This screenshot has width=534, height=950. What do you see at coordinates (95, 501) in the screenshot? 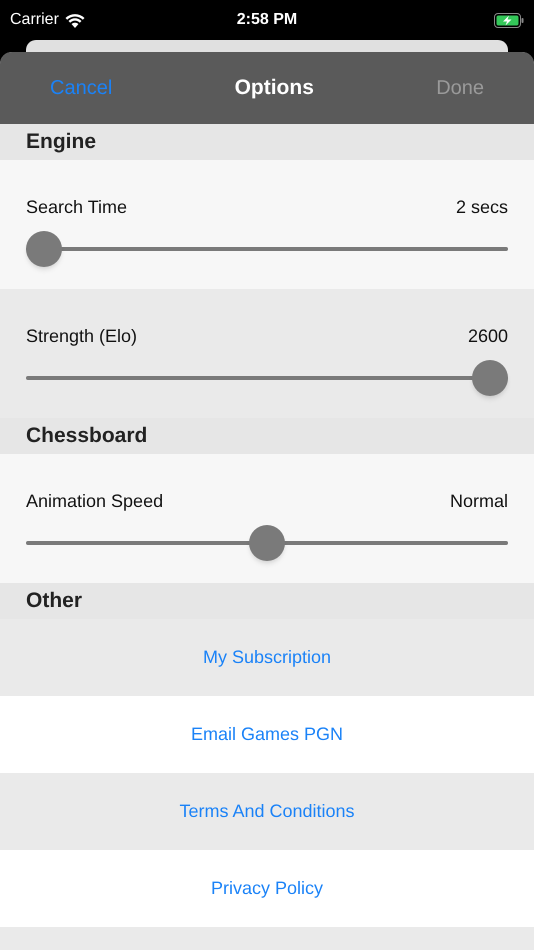
I see `setting-label: Animation Speed` at bounding box center [95, 501].